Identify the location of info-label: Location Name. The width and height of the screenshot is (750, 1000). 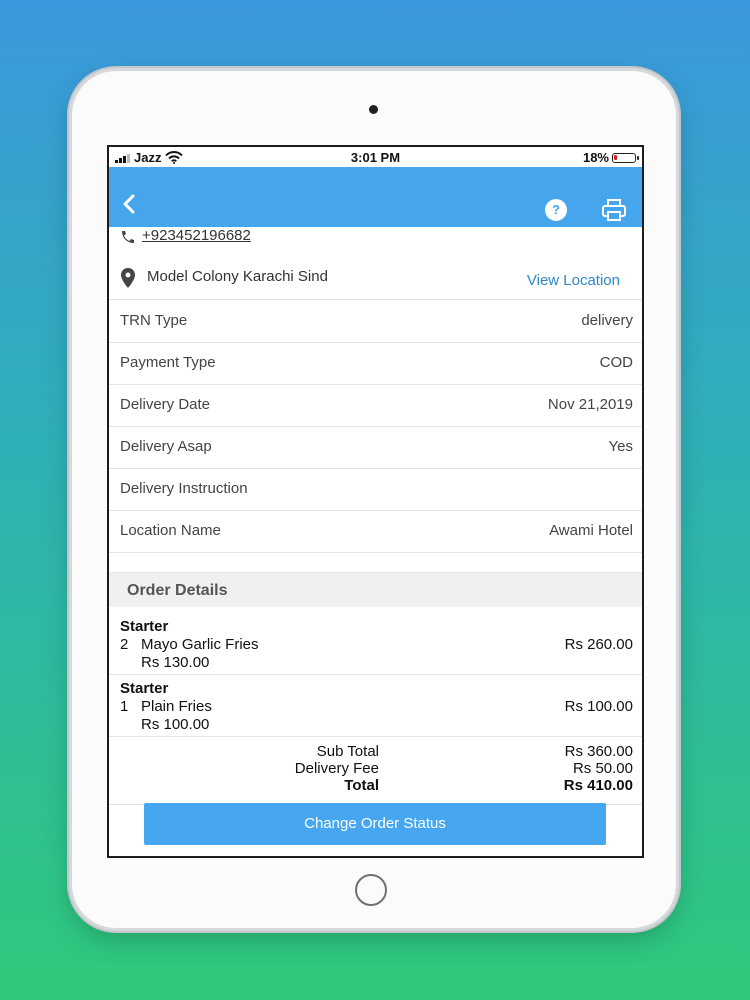
(170, 530).